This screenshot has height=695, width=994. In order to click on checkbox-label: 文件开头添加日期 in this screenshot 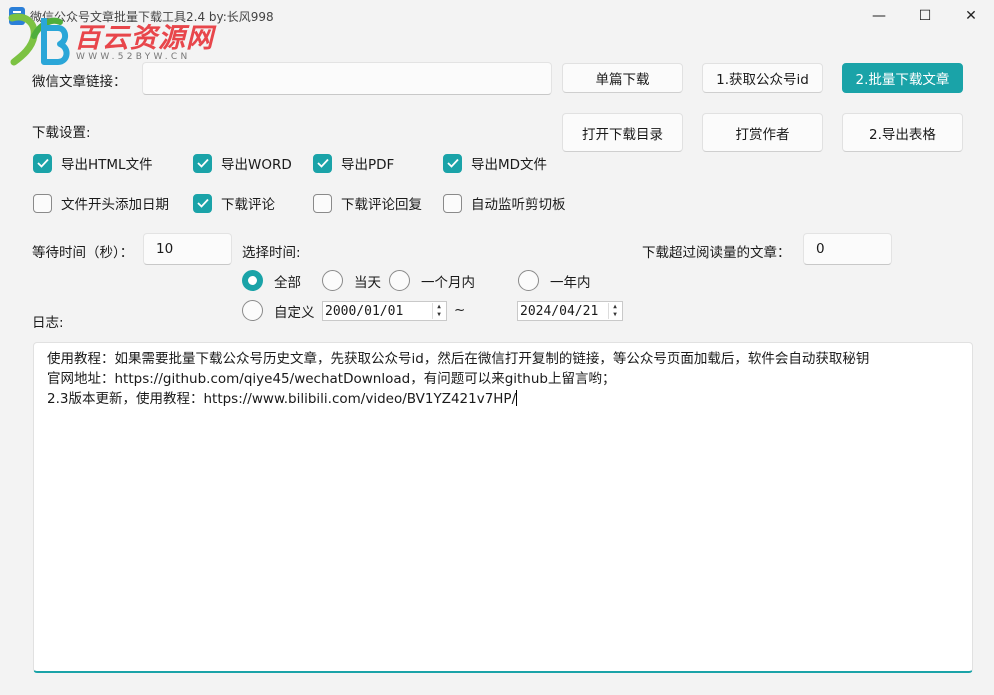, I will do `click(115, 205)`.